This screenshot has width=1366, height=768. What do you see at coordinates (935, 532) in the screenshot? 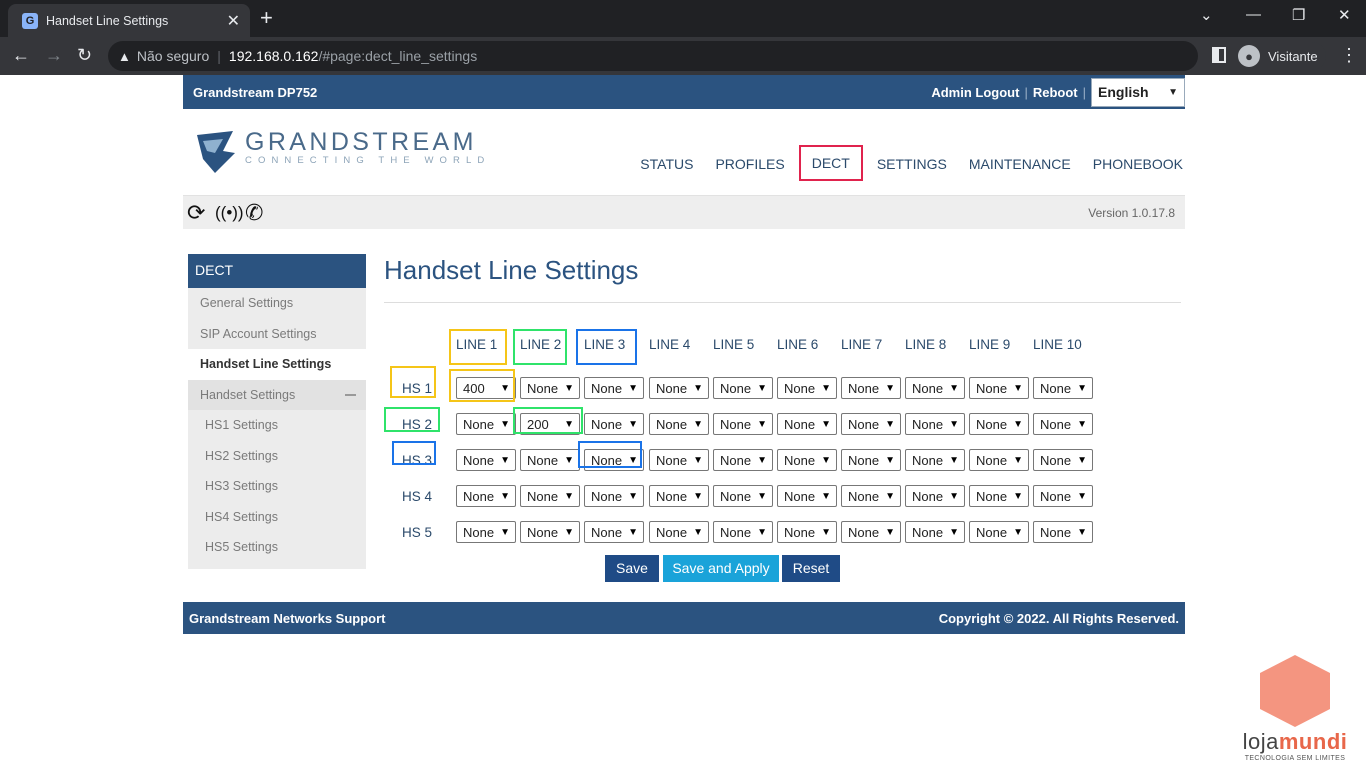
I see `line-select-hs5-line8: None ▼` at bounding box center [935, 532].